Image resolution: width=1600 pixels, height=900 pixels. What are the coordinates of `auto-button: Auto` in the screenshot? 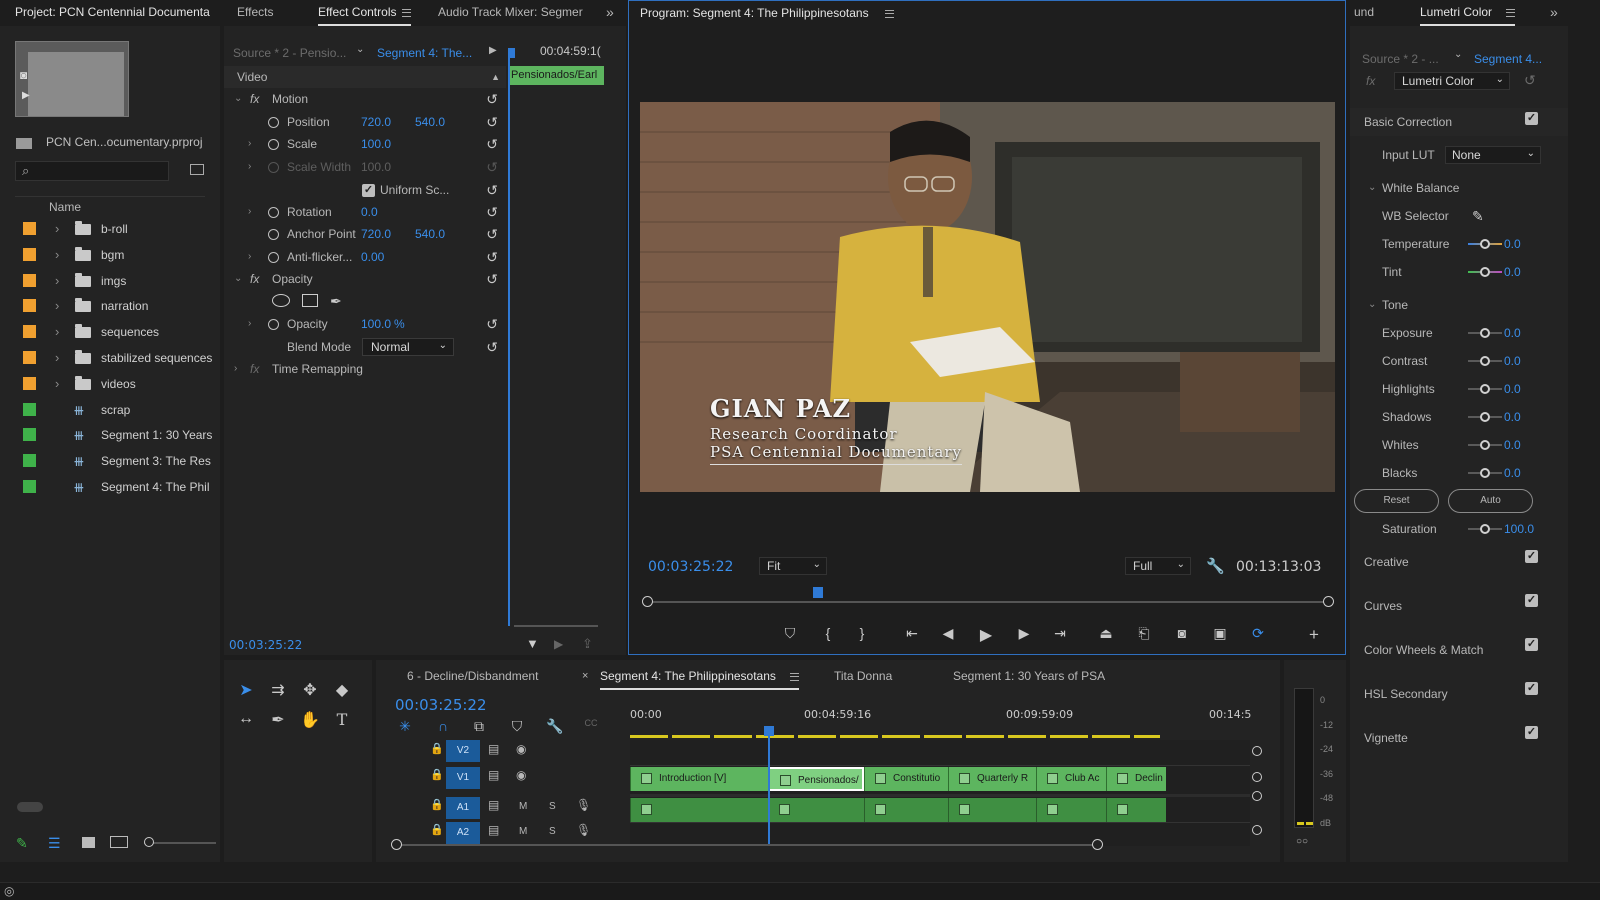 It's located at (1490, 501).